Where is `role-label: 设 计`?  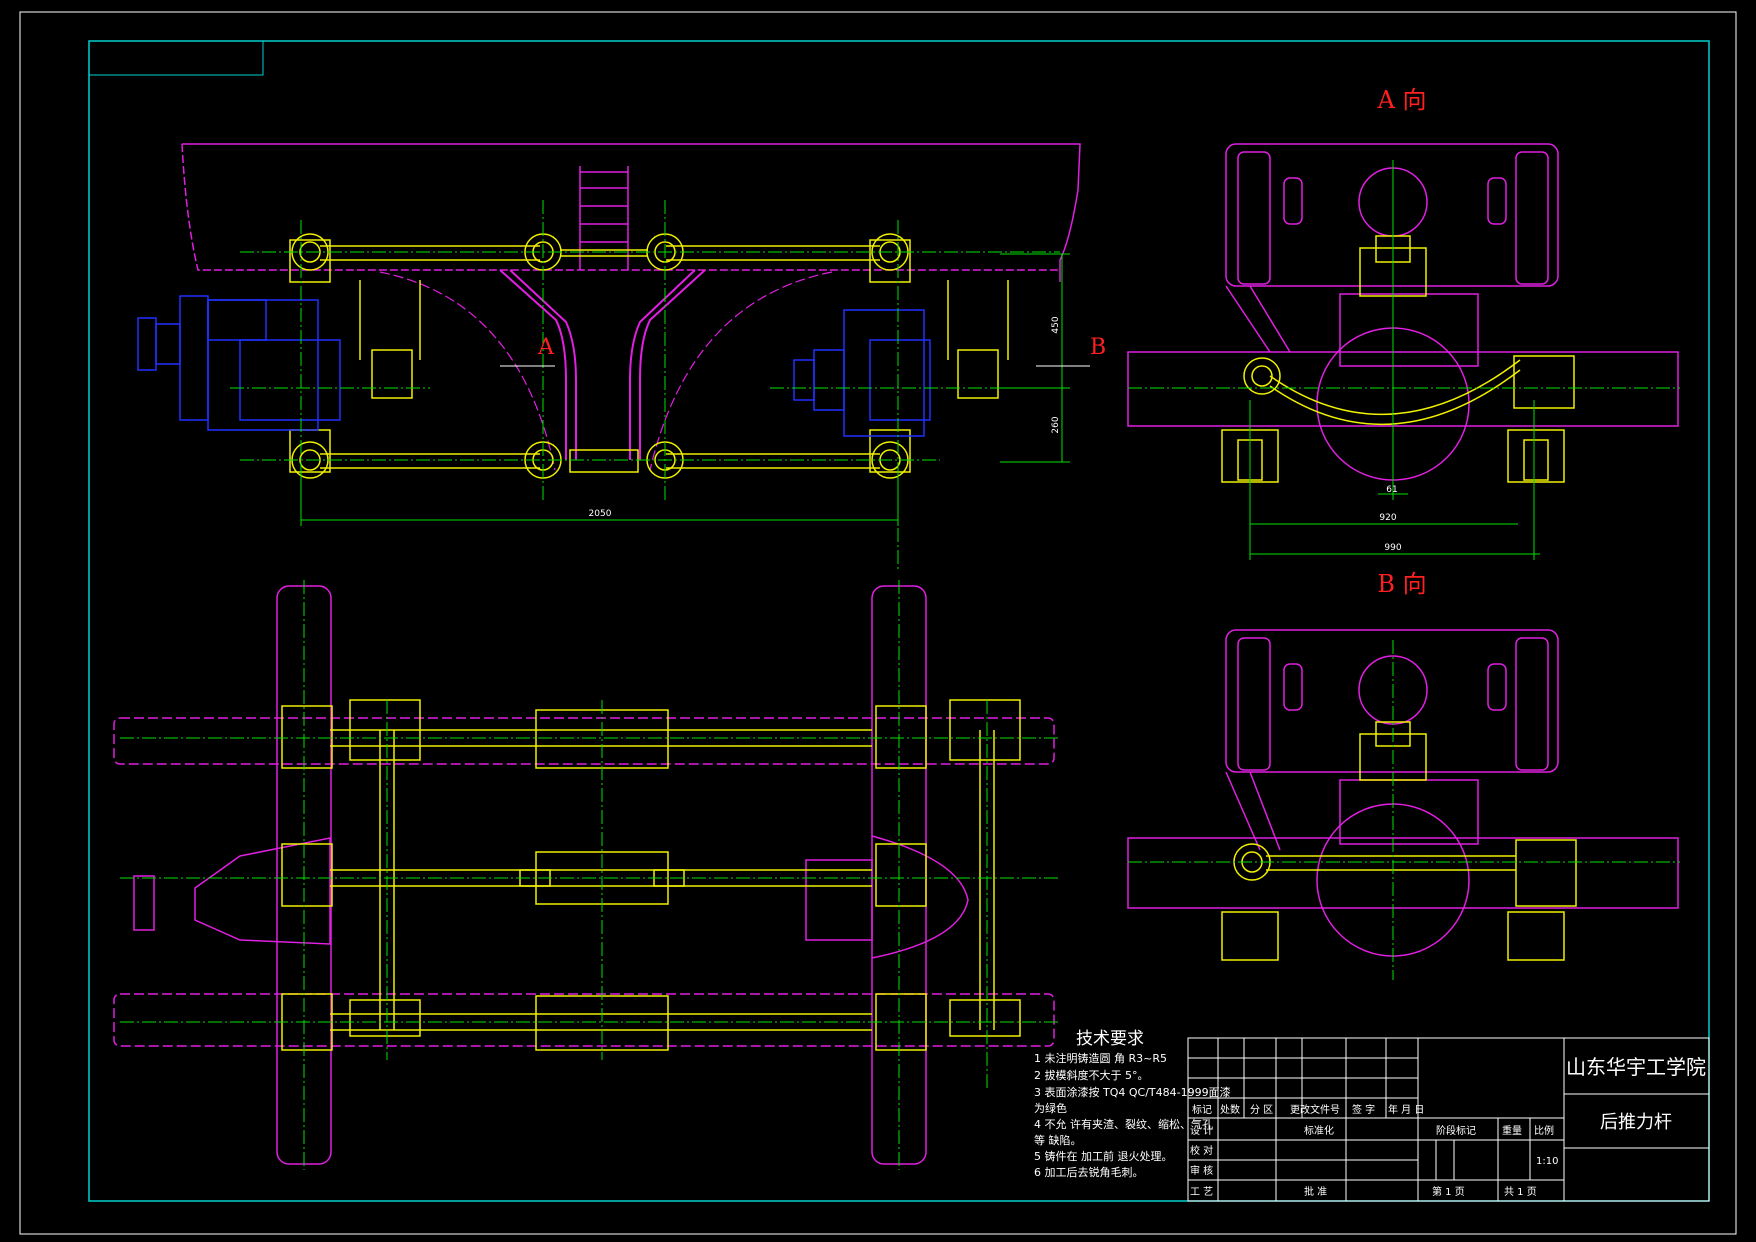
role-label: 设 计 is located at coordinates (1201, 1130).